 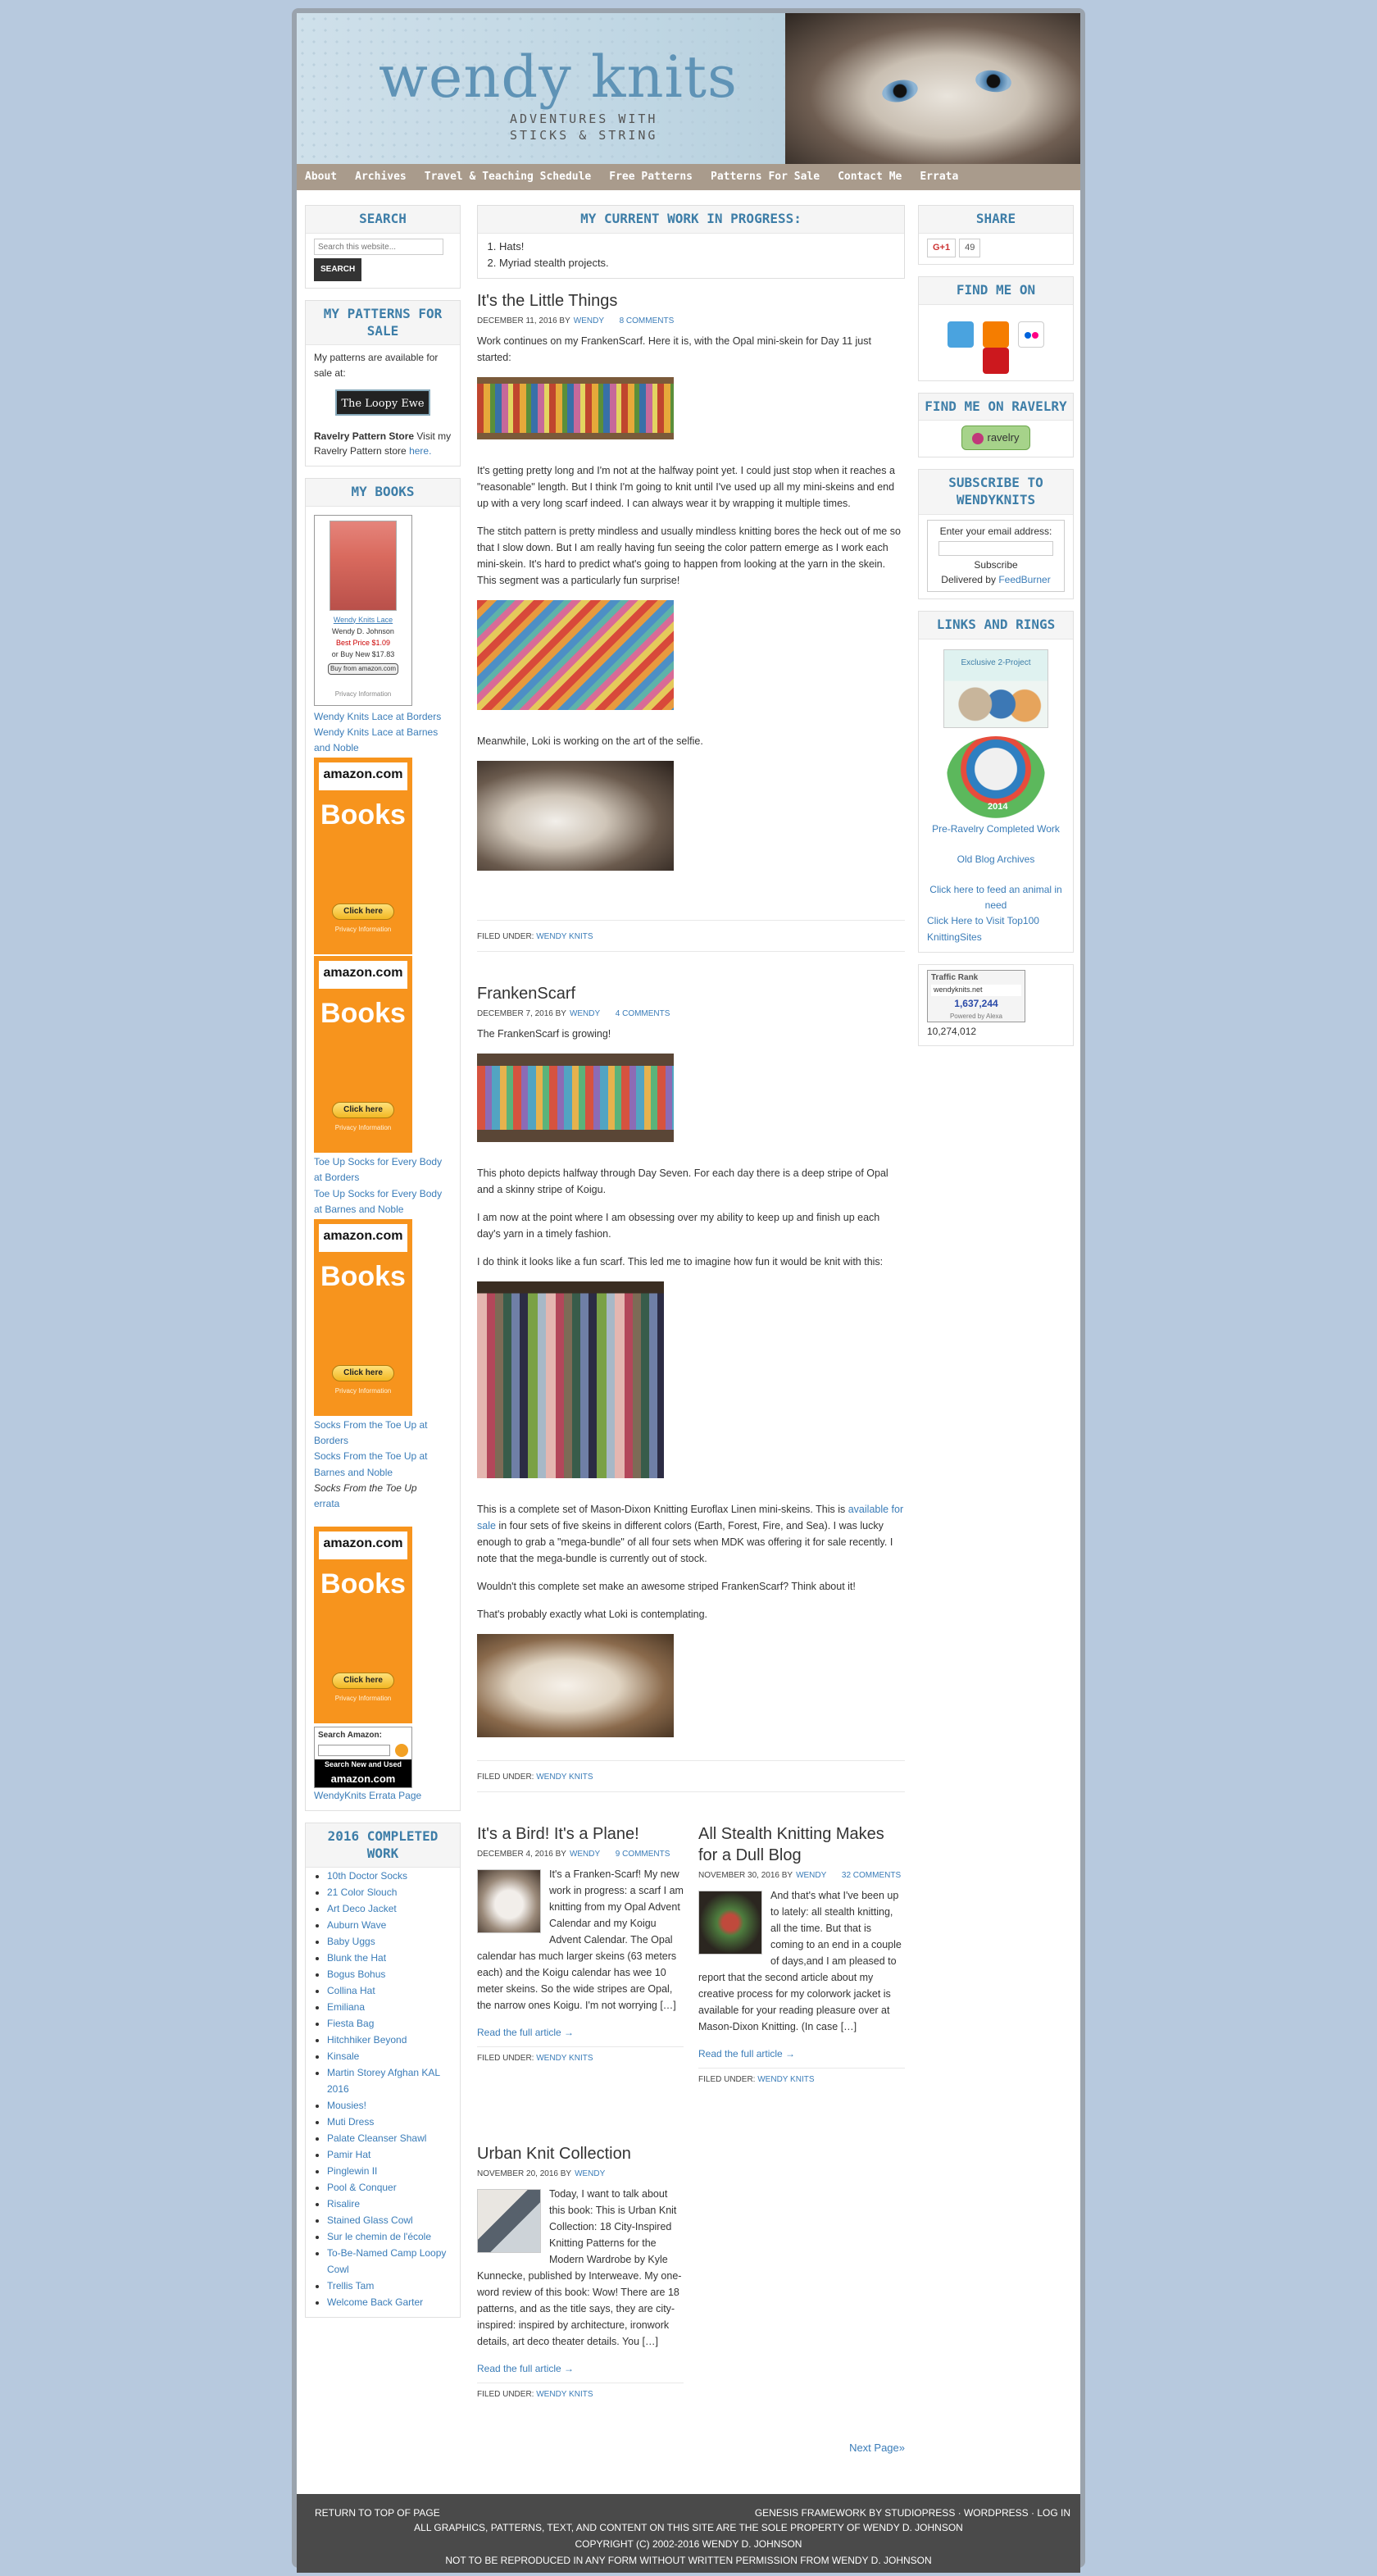 What do you see at coordinates (996, 897) in the screenshot?
I see `feed-animal-link: Click here to feed an animal in need` at bounding box center [996, 897].